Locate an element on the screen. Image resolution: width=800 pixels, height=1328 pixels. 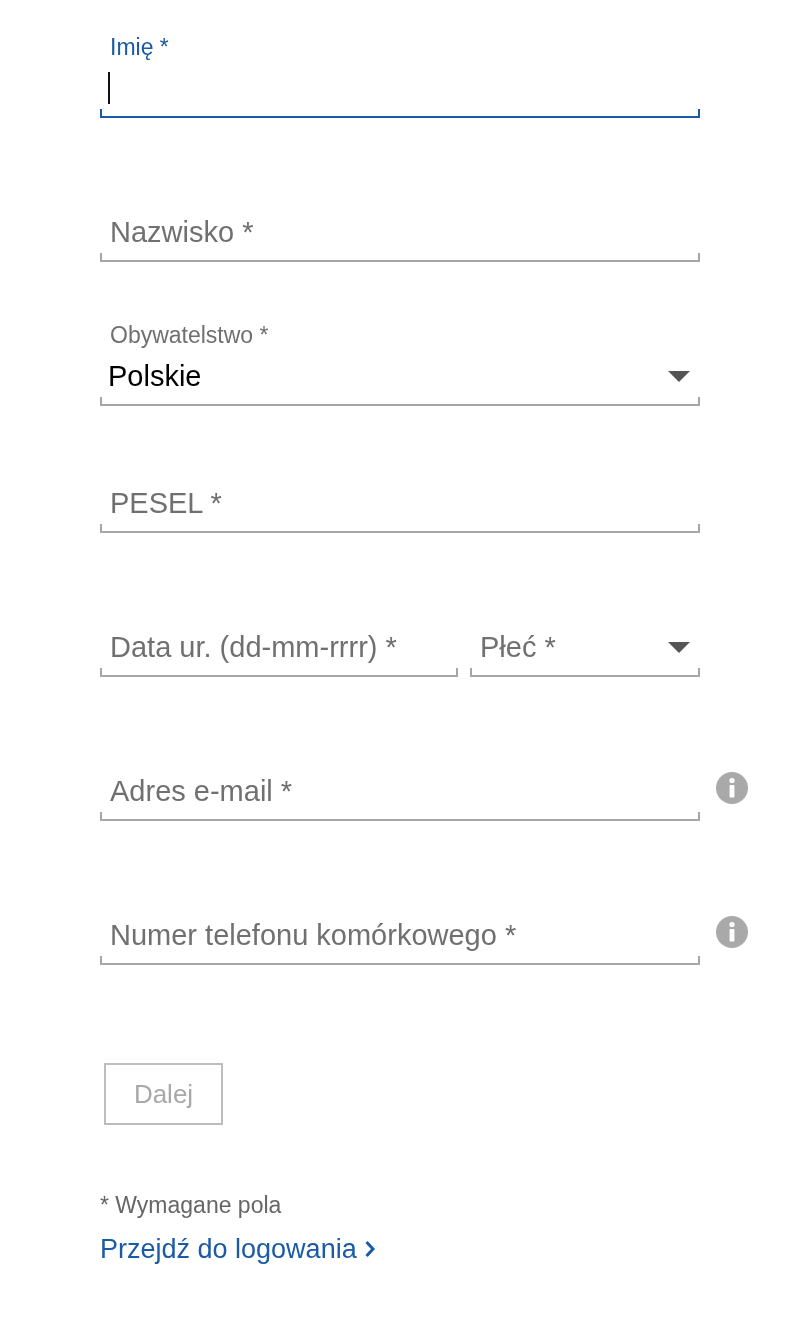
field-label: Płeć * is located at coordinates (517, 647).